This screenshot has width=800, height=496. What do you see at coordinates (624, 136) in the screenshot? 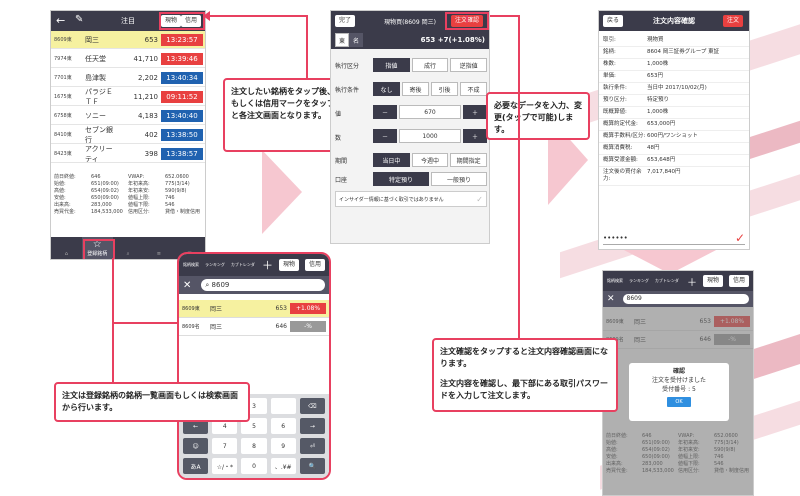
I see `detail-label: 概算手数料/区分:` at bounding box center [624, 136].